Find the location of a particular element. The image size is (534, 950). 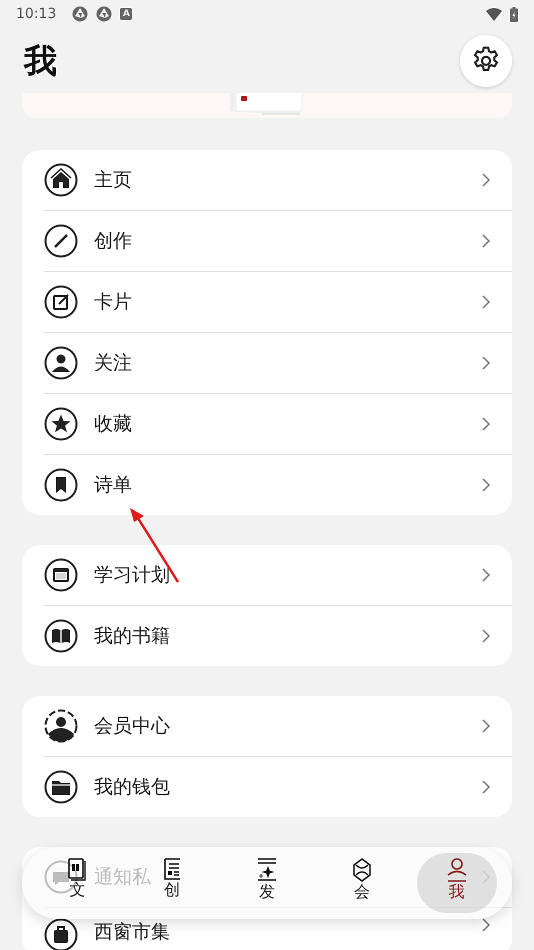

menu-item: 我的钱包 is located at coordinates (267, 787).